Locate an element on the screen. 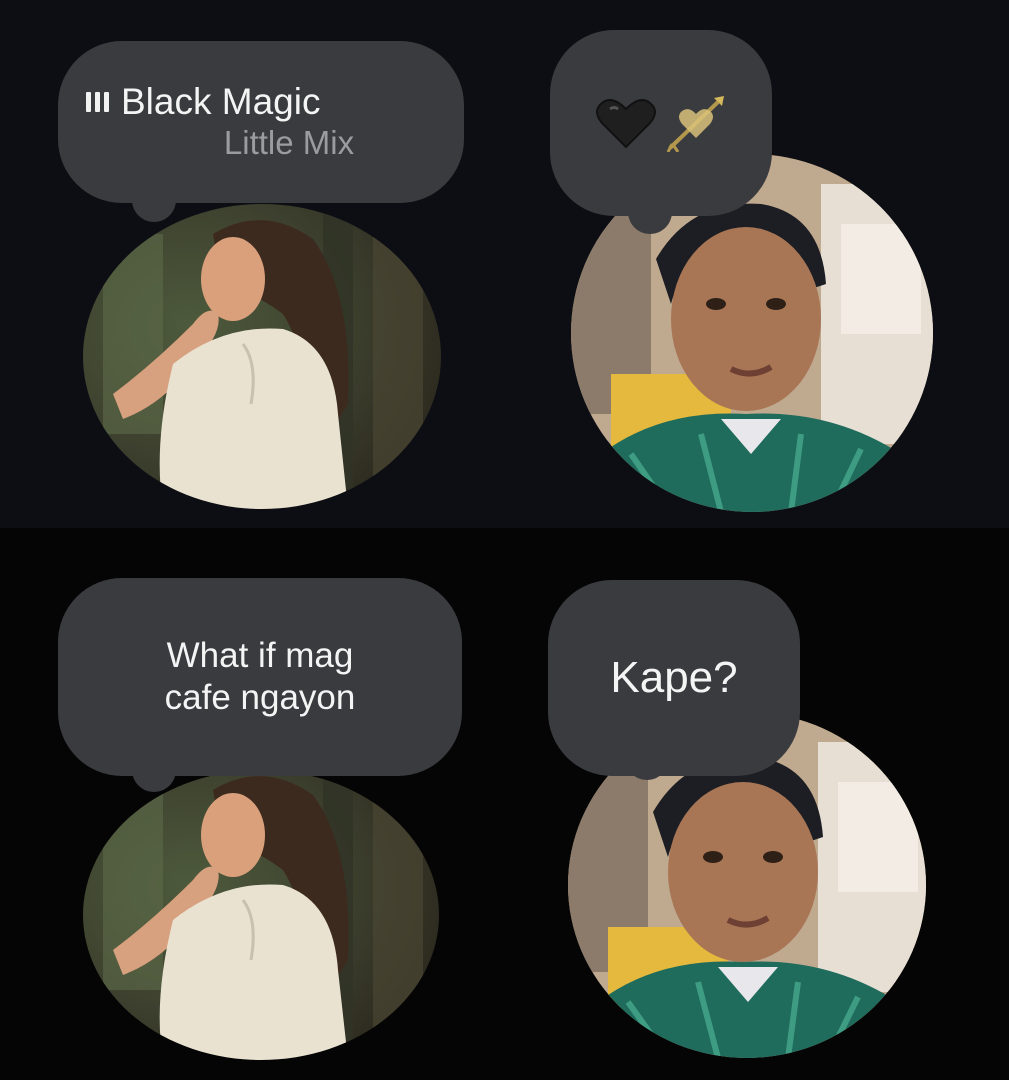 The image size is (1009, 1080). note-bubble: Kape? is located at coordinates (674, 678).